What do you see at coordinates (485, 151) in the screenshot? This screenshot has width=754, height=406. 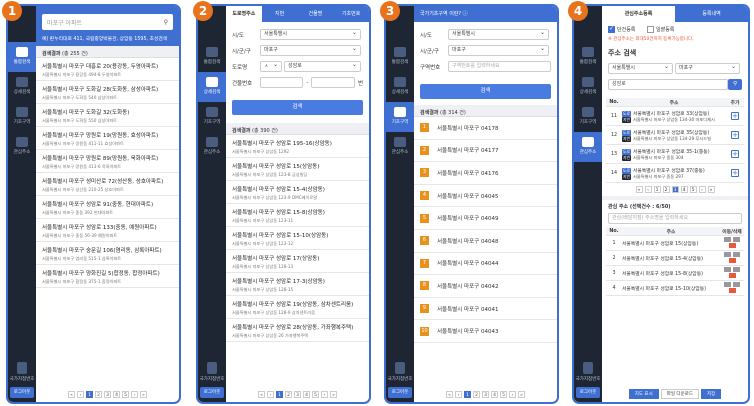 I see `list-item: 2 서울특별시 마포구 04177` at bounding box center [485, 151].